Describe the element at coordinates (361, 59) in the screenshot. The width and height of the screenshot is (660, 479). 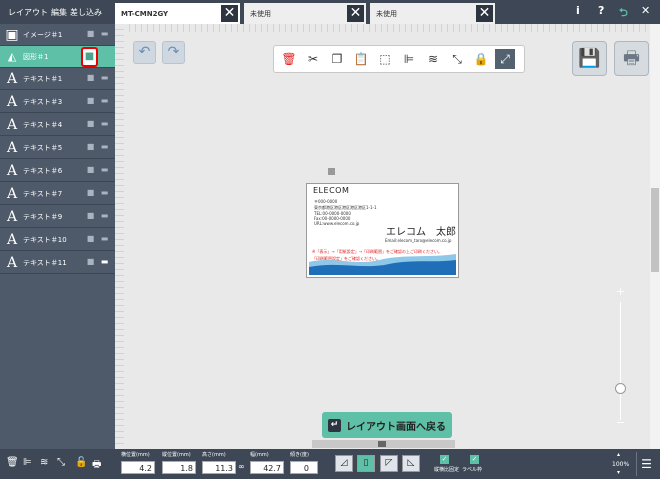
I see `paste-icon: 📋` at that location.